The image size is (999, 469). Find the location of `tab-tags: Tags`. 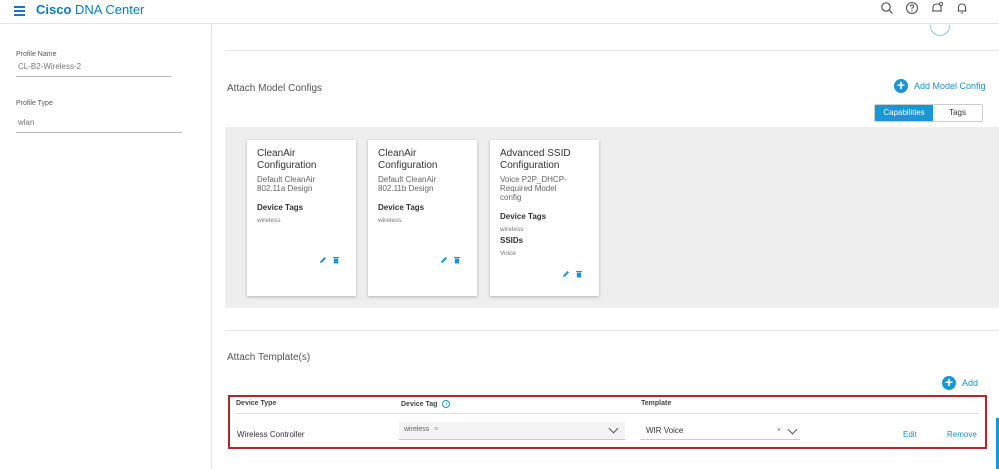

tab-tags: Tags is located at coordinates (957, 113).